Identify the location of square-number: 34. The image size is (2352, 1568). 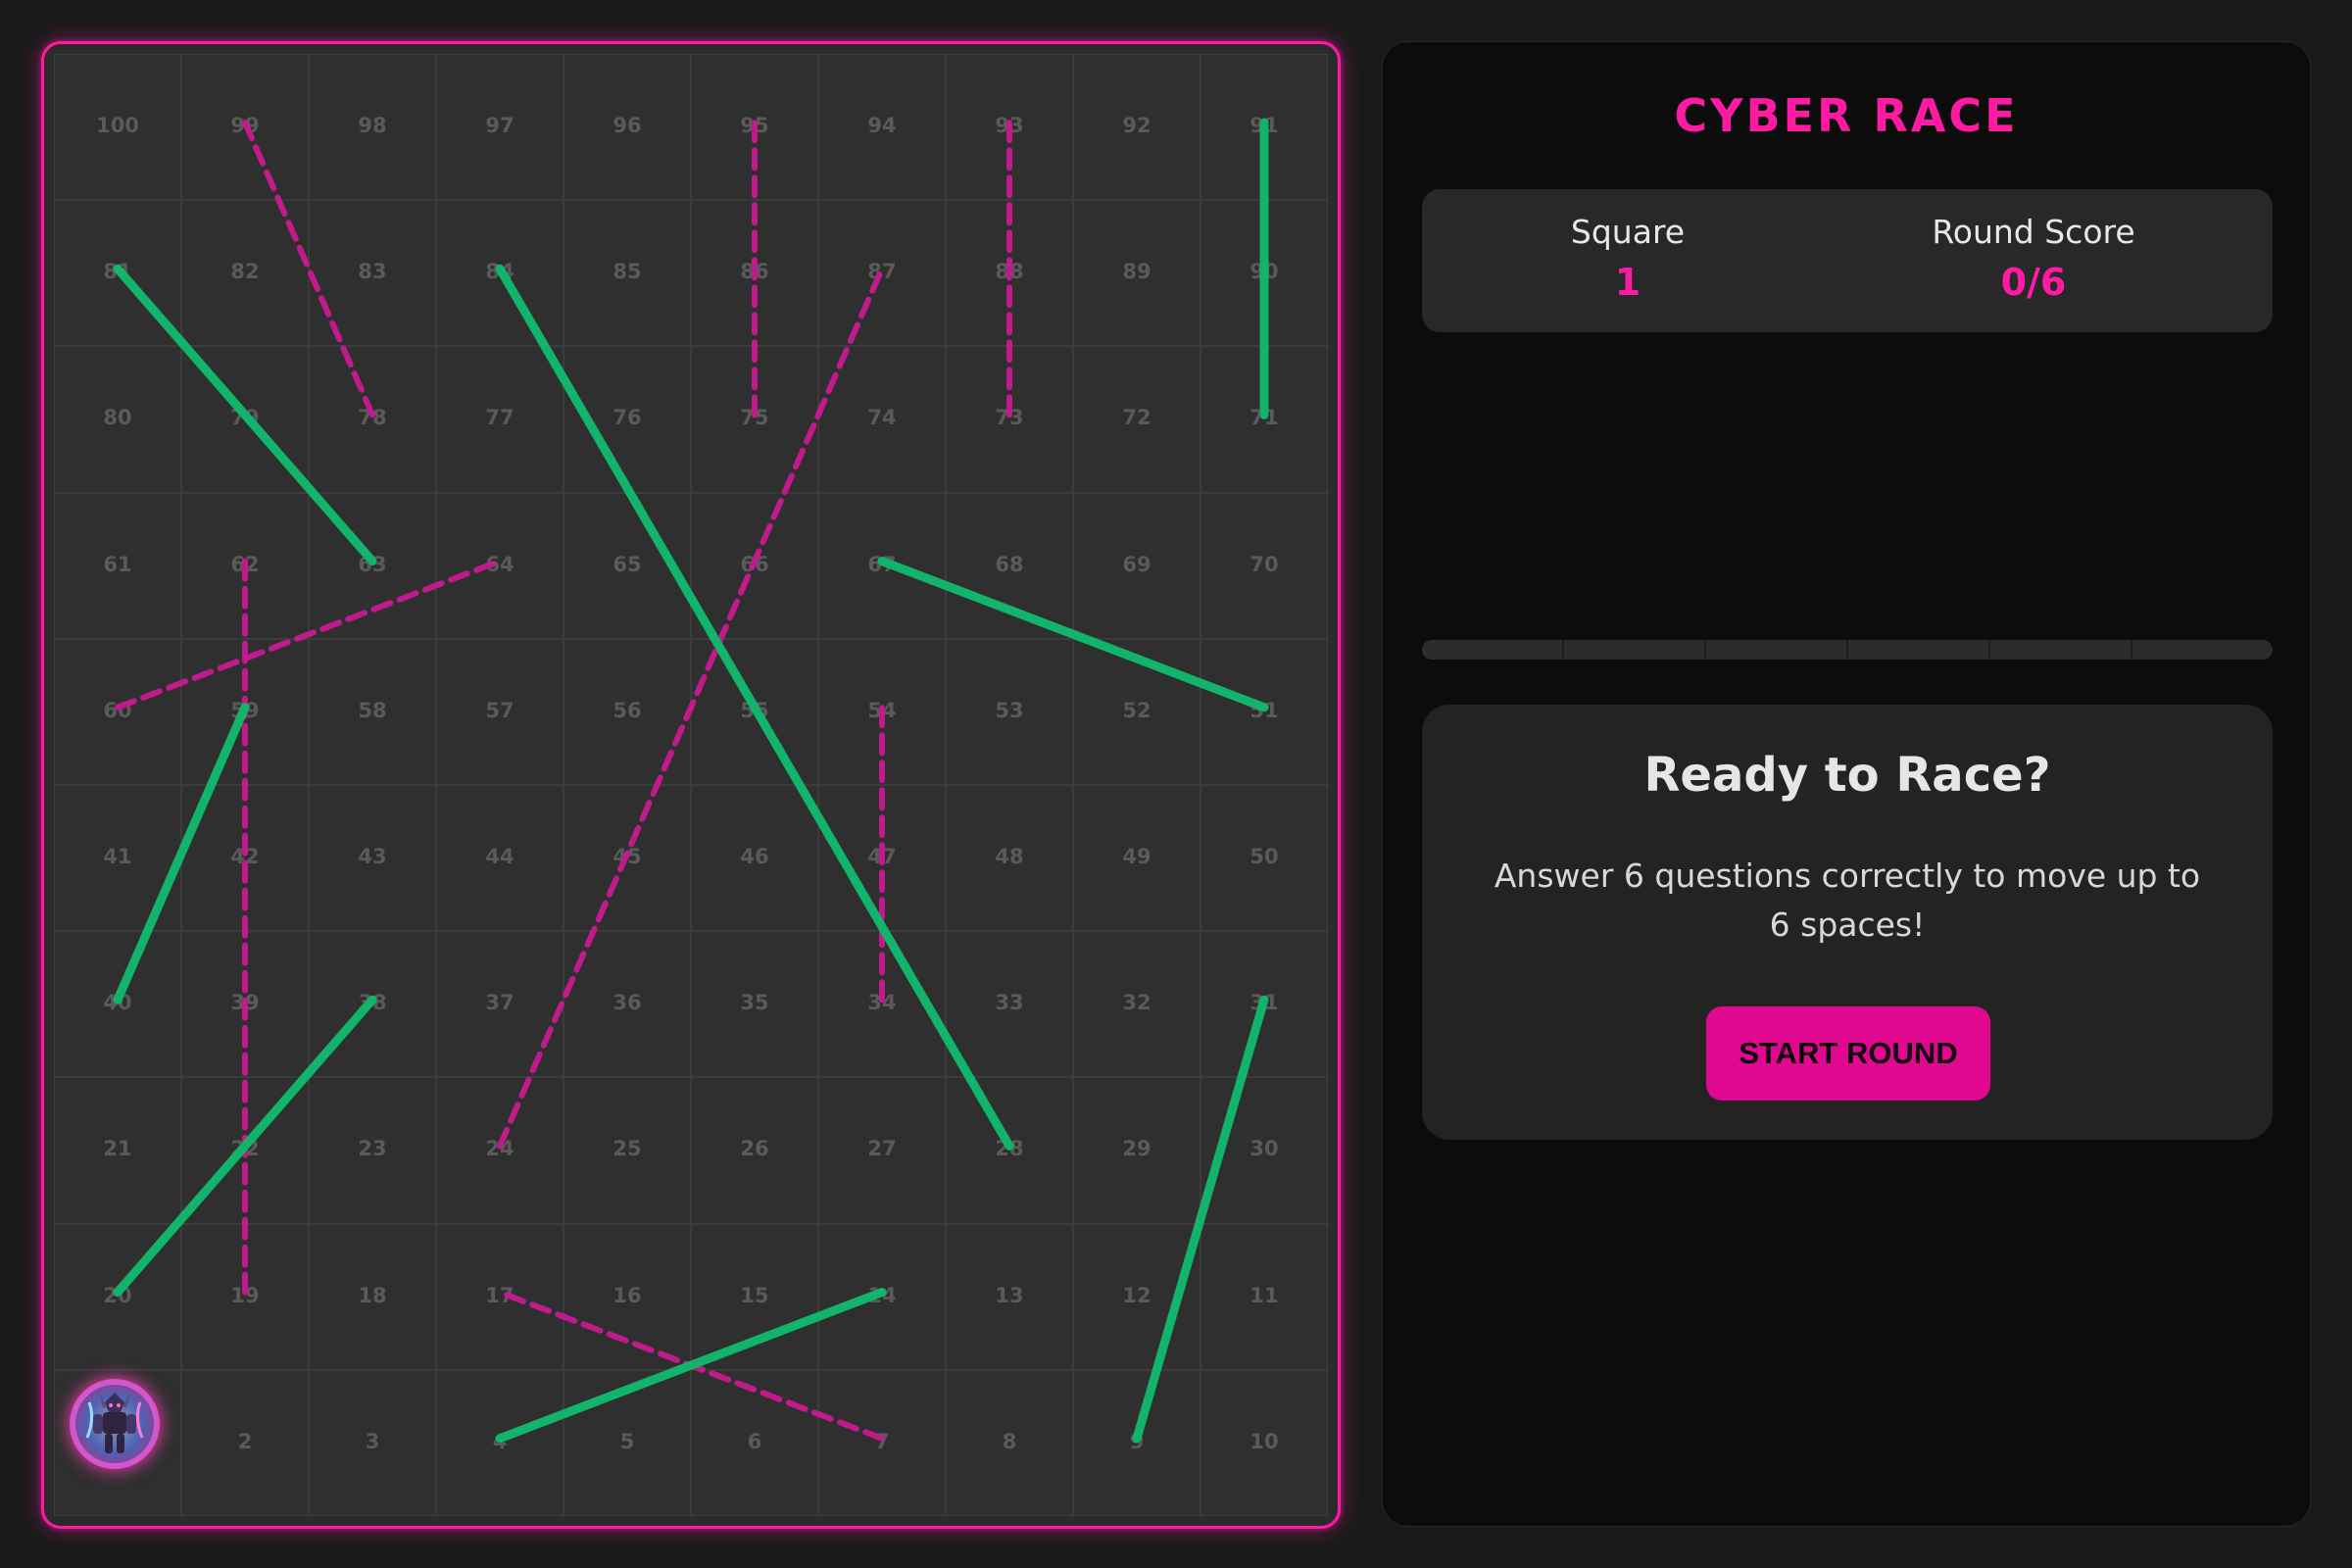
(882, 1003).